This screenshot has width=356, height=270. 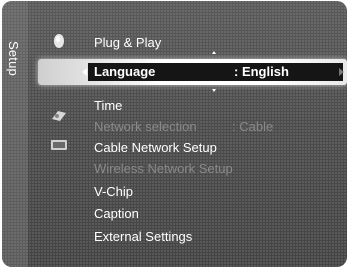 I want to click on category-icon-column, so click(x=63, y=134).